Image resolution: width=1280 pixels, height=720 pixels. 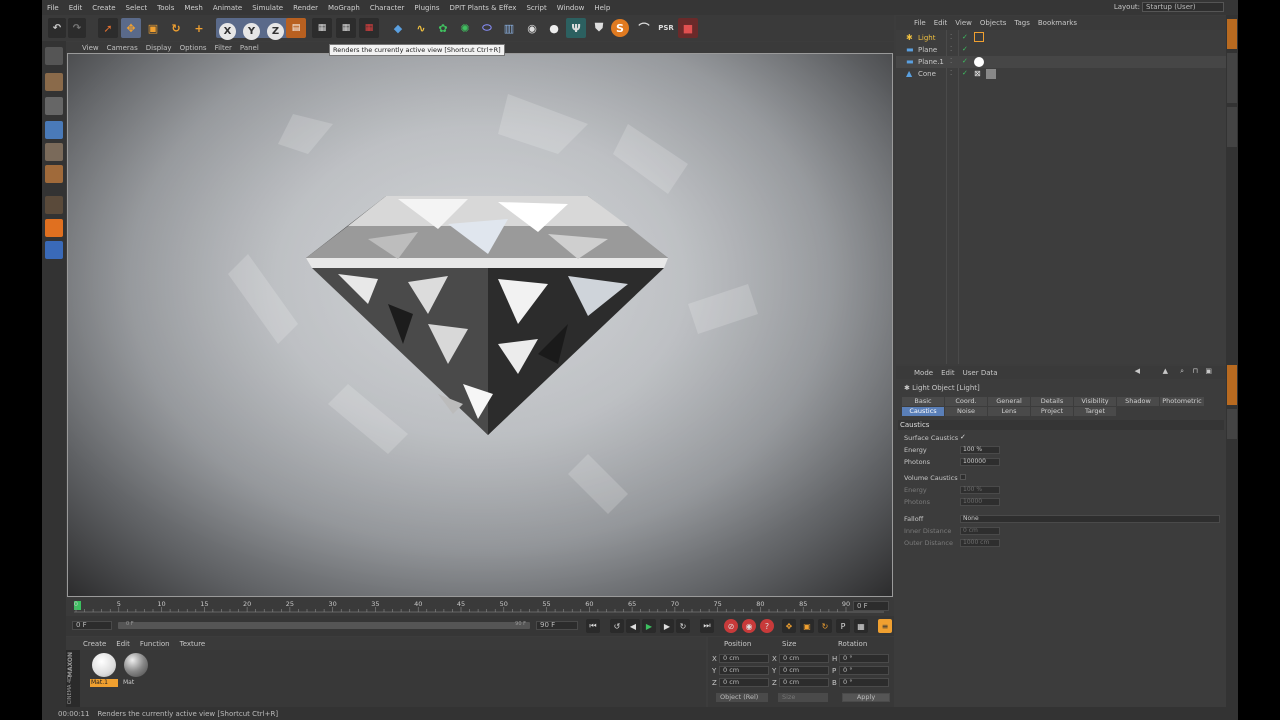 I want to click on tab-coord: Coord., so click(x=966, y=401).